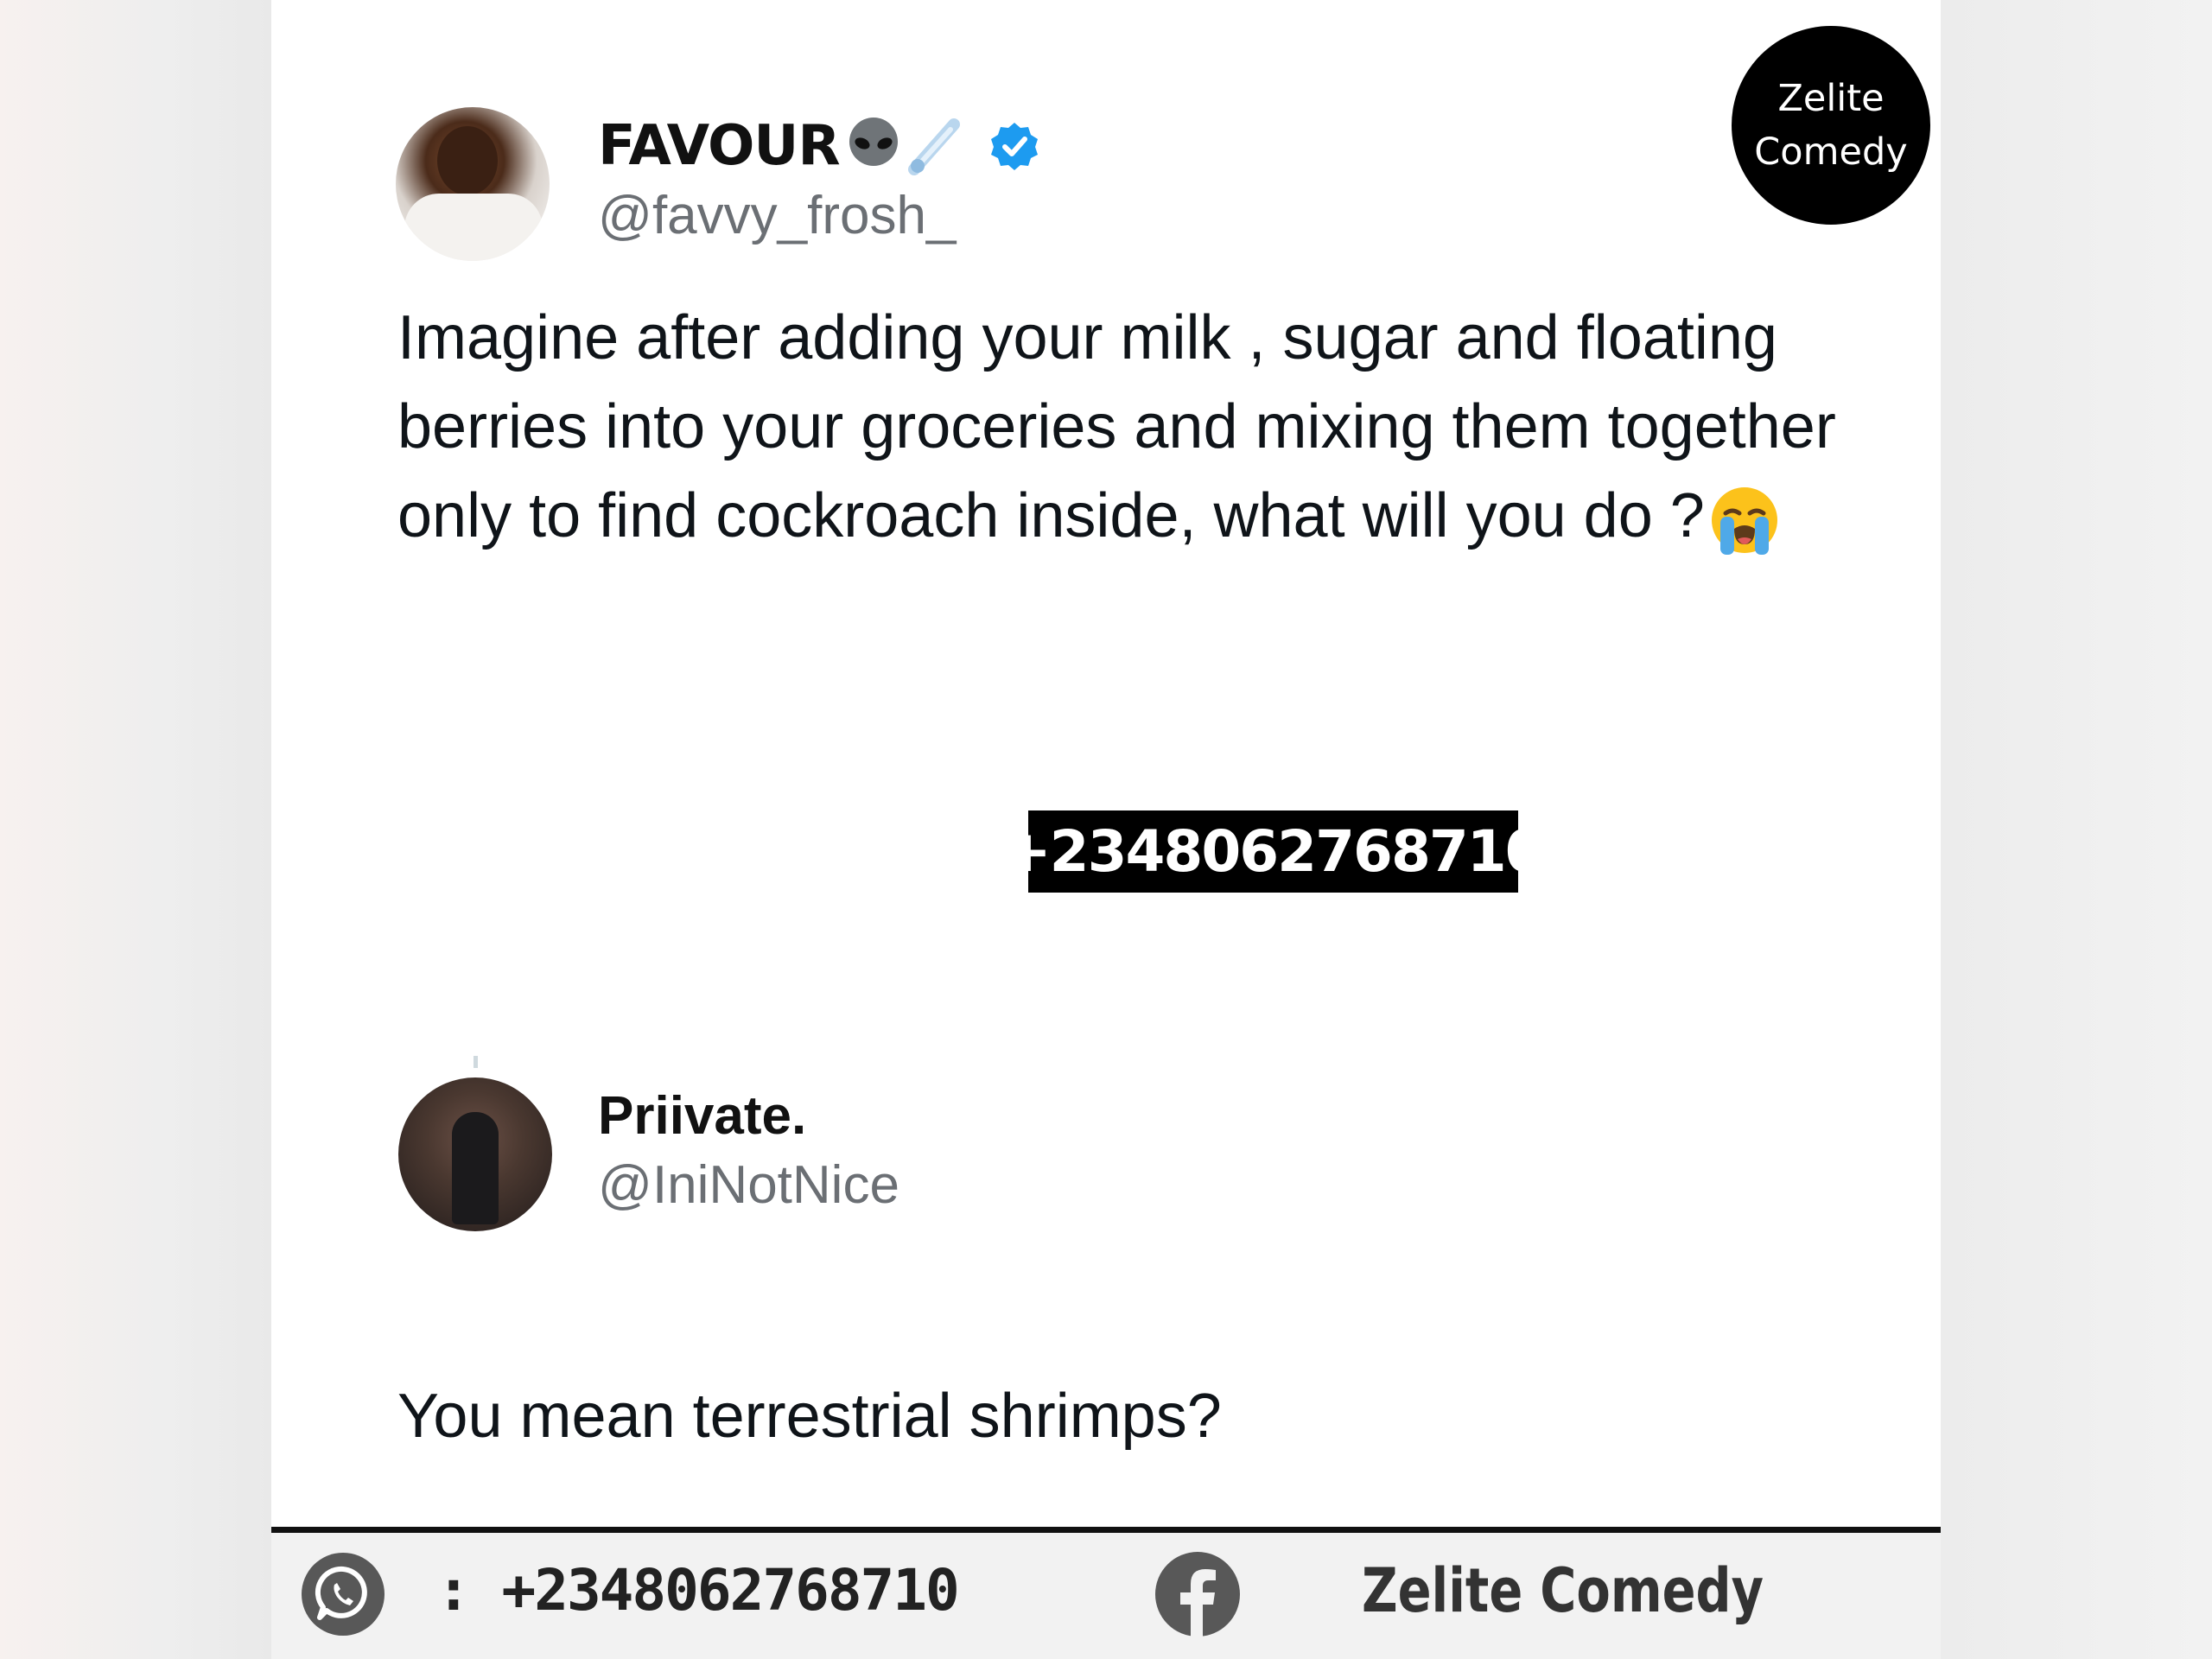 Image resolution: width=2212 pixels, height=1659 pixels. Describe the element at coordinates (719, 146) in the screenshot. I see `author-display-name: FAVOUR` at that location.